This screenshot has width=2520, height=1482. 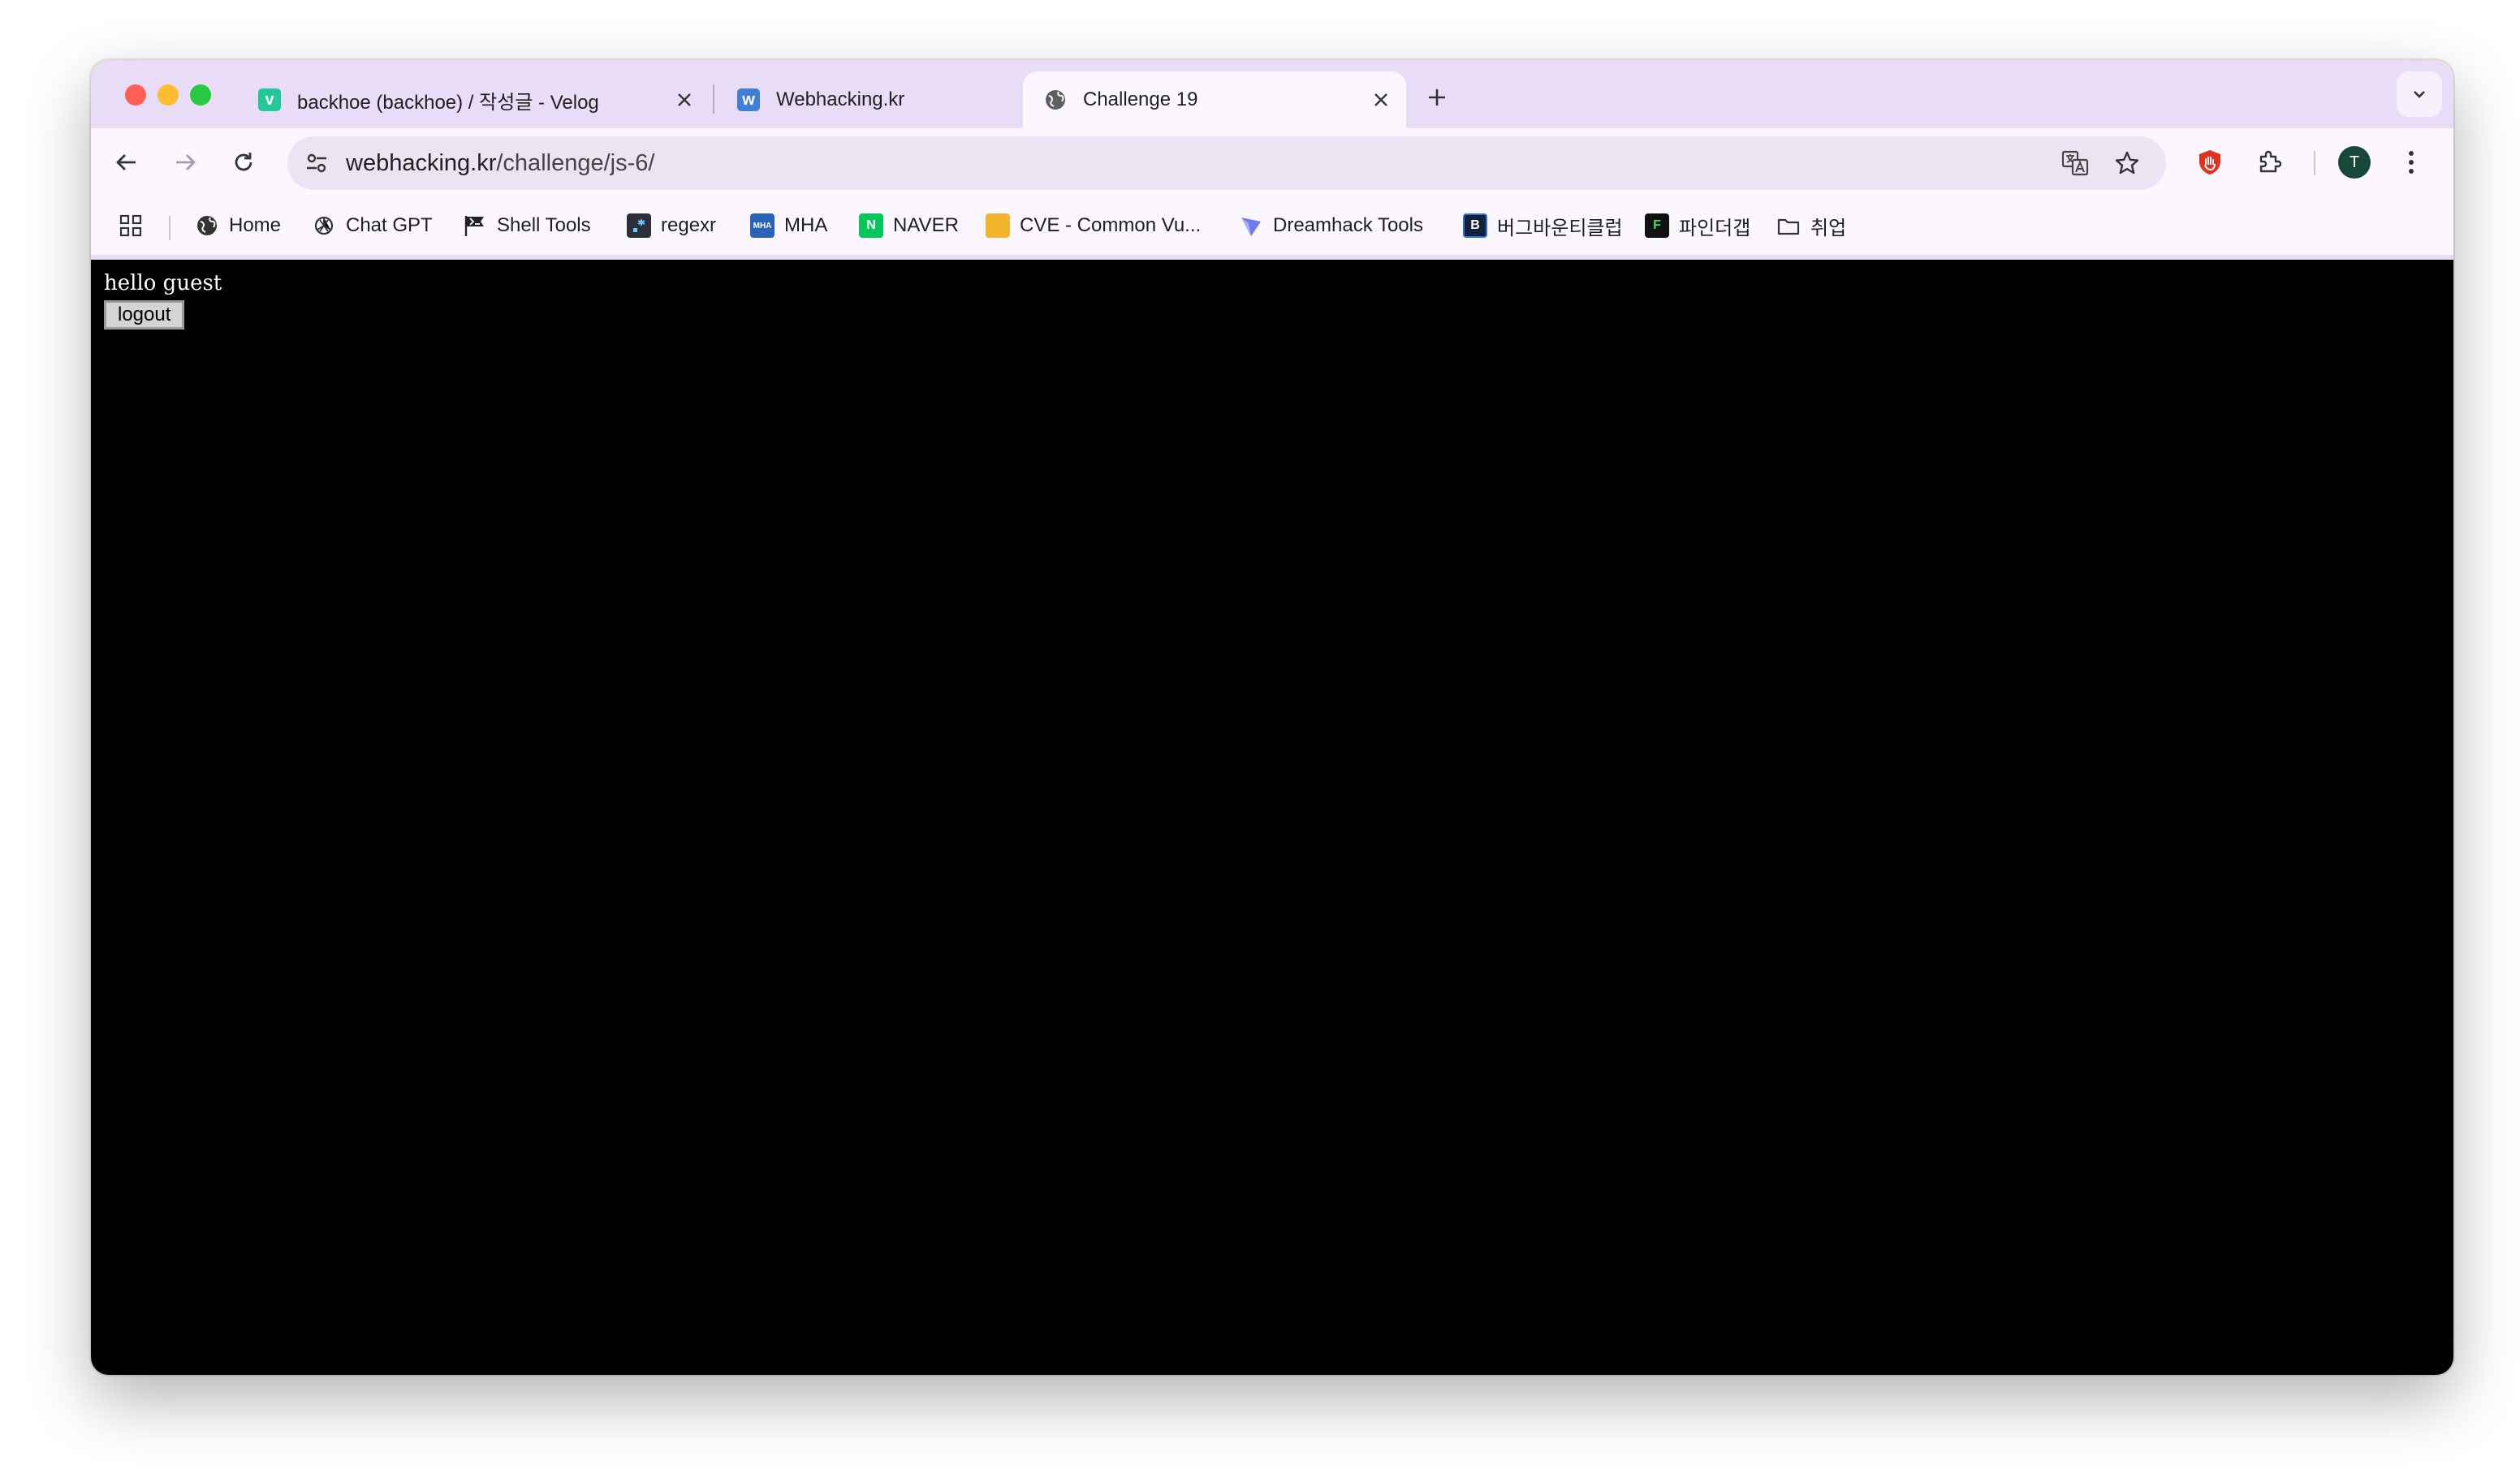 What do you see at coordinates (544, 225) in the screenshot?
I see `bookmark-label: Shell Tools` at bounding box center [544, 225].